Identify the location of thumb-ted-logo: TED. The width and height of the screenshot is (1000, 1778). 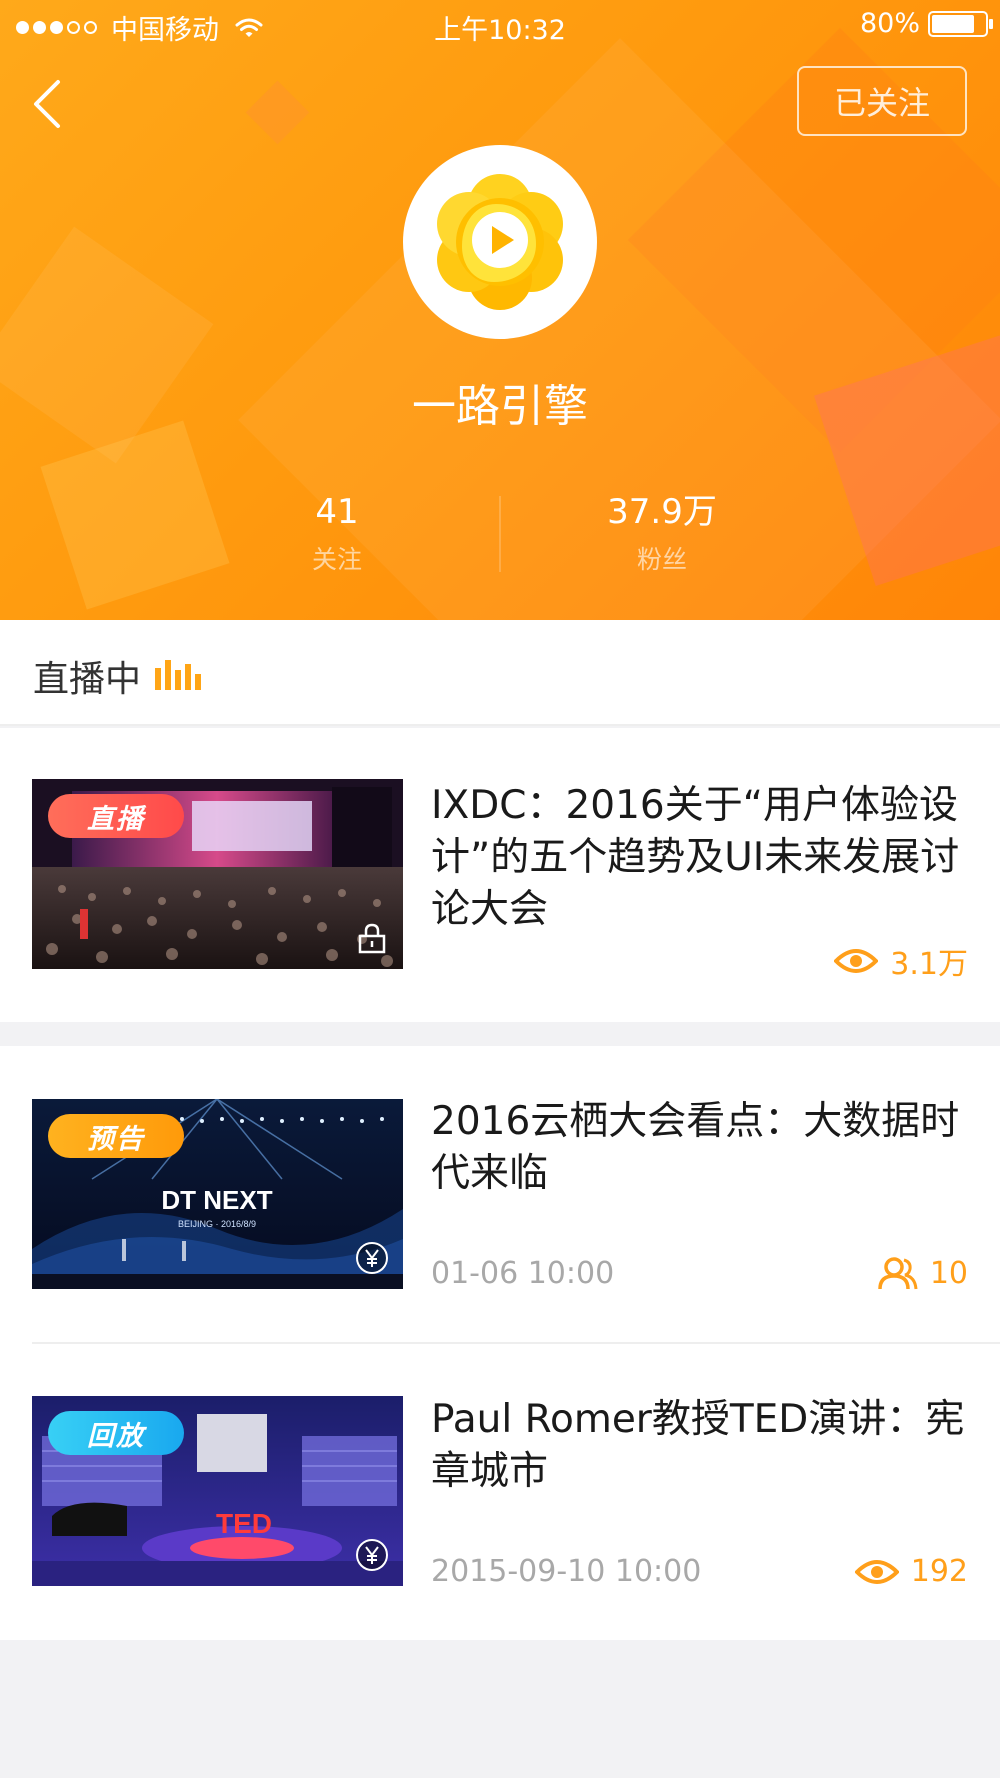
(244, 1523).